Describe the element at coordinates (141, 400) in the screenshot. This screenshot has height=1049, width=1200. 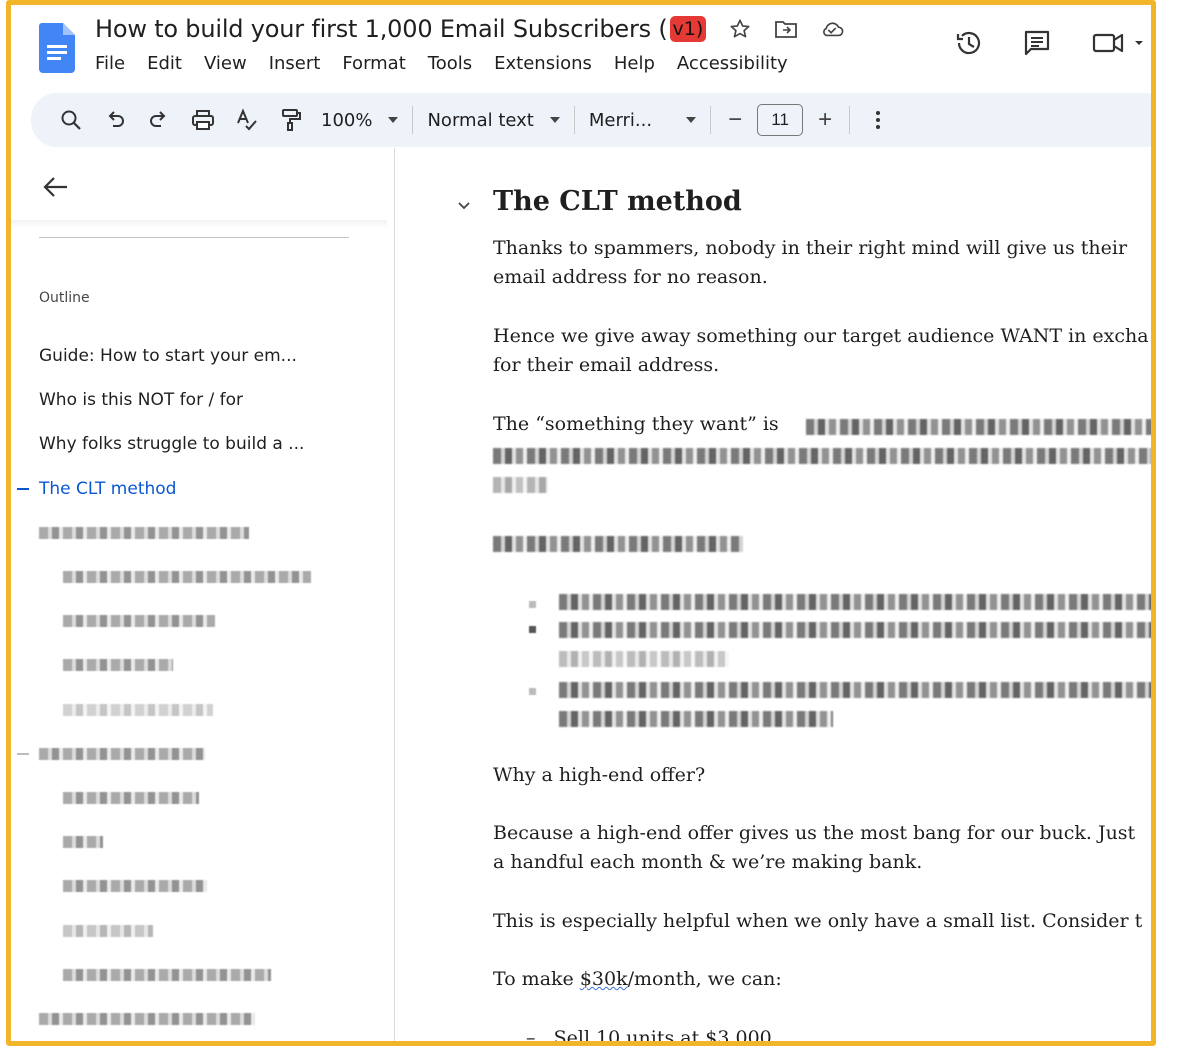
I see `outline-item-label: Who is this NOT for / for` at that location.